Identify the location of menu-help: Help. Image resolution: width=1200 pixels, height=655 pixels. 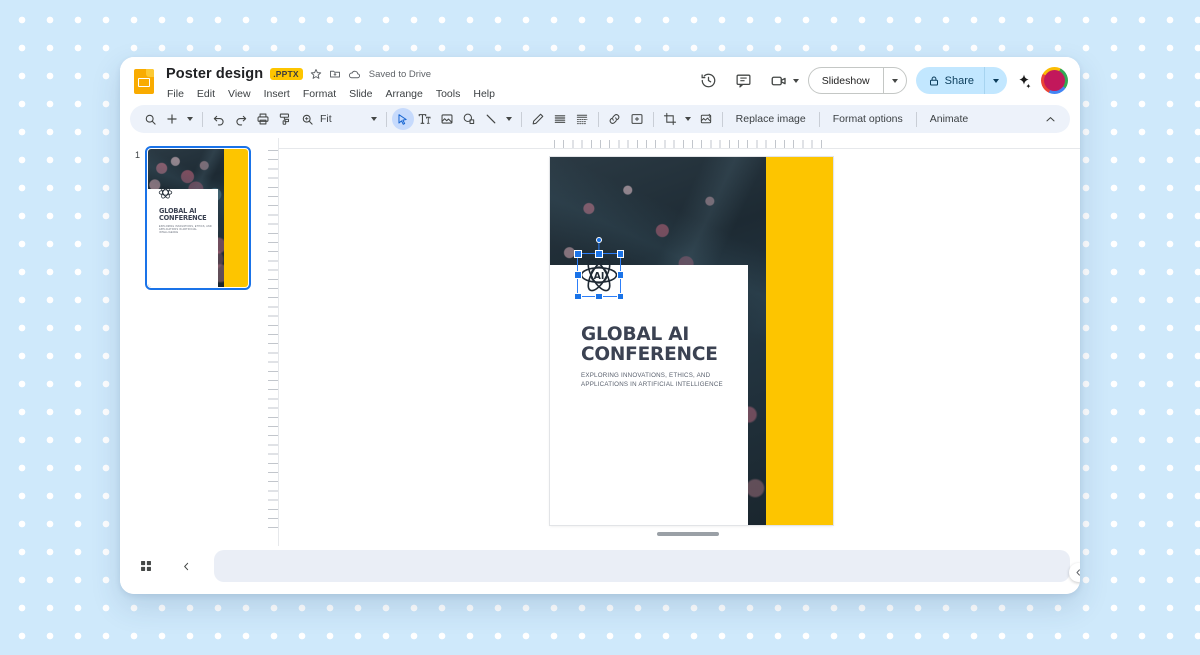
(484, 94).